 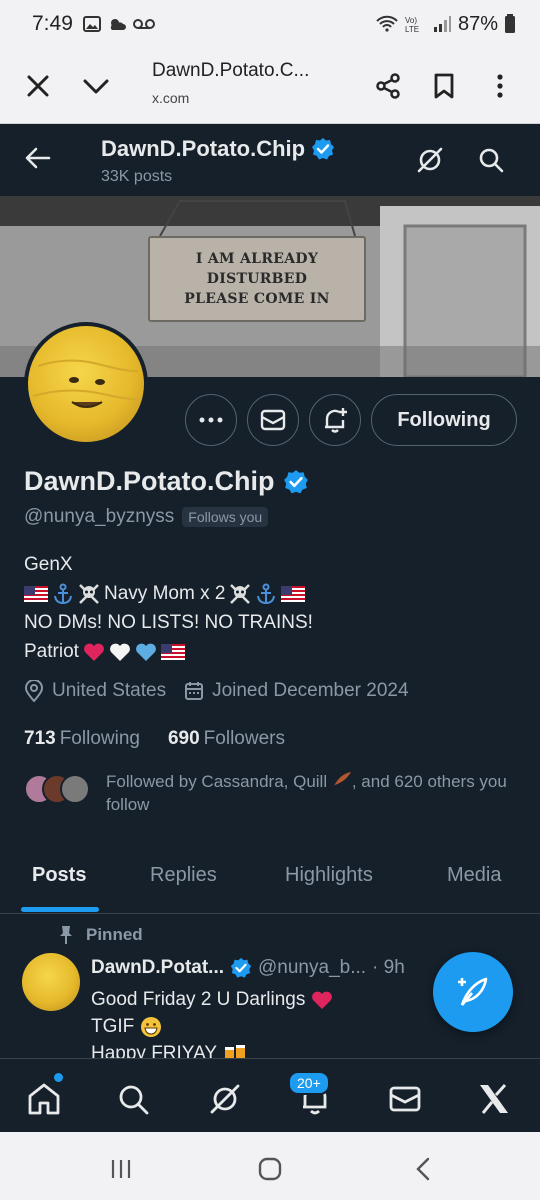 What do you see at coordinates (118, 24) in the screenshot?
I see `status-notification-icons` at bounding box center [118, 24].